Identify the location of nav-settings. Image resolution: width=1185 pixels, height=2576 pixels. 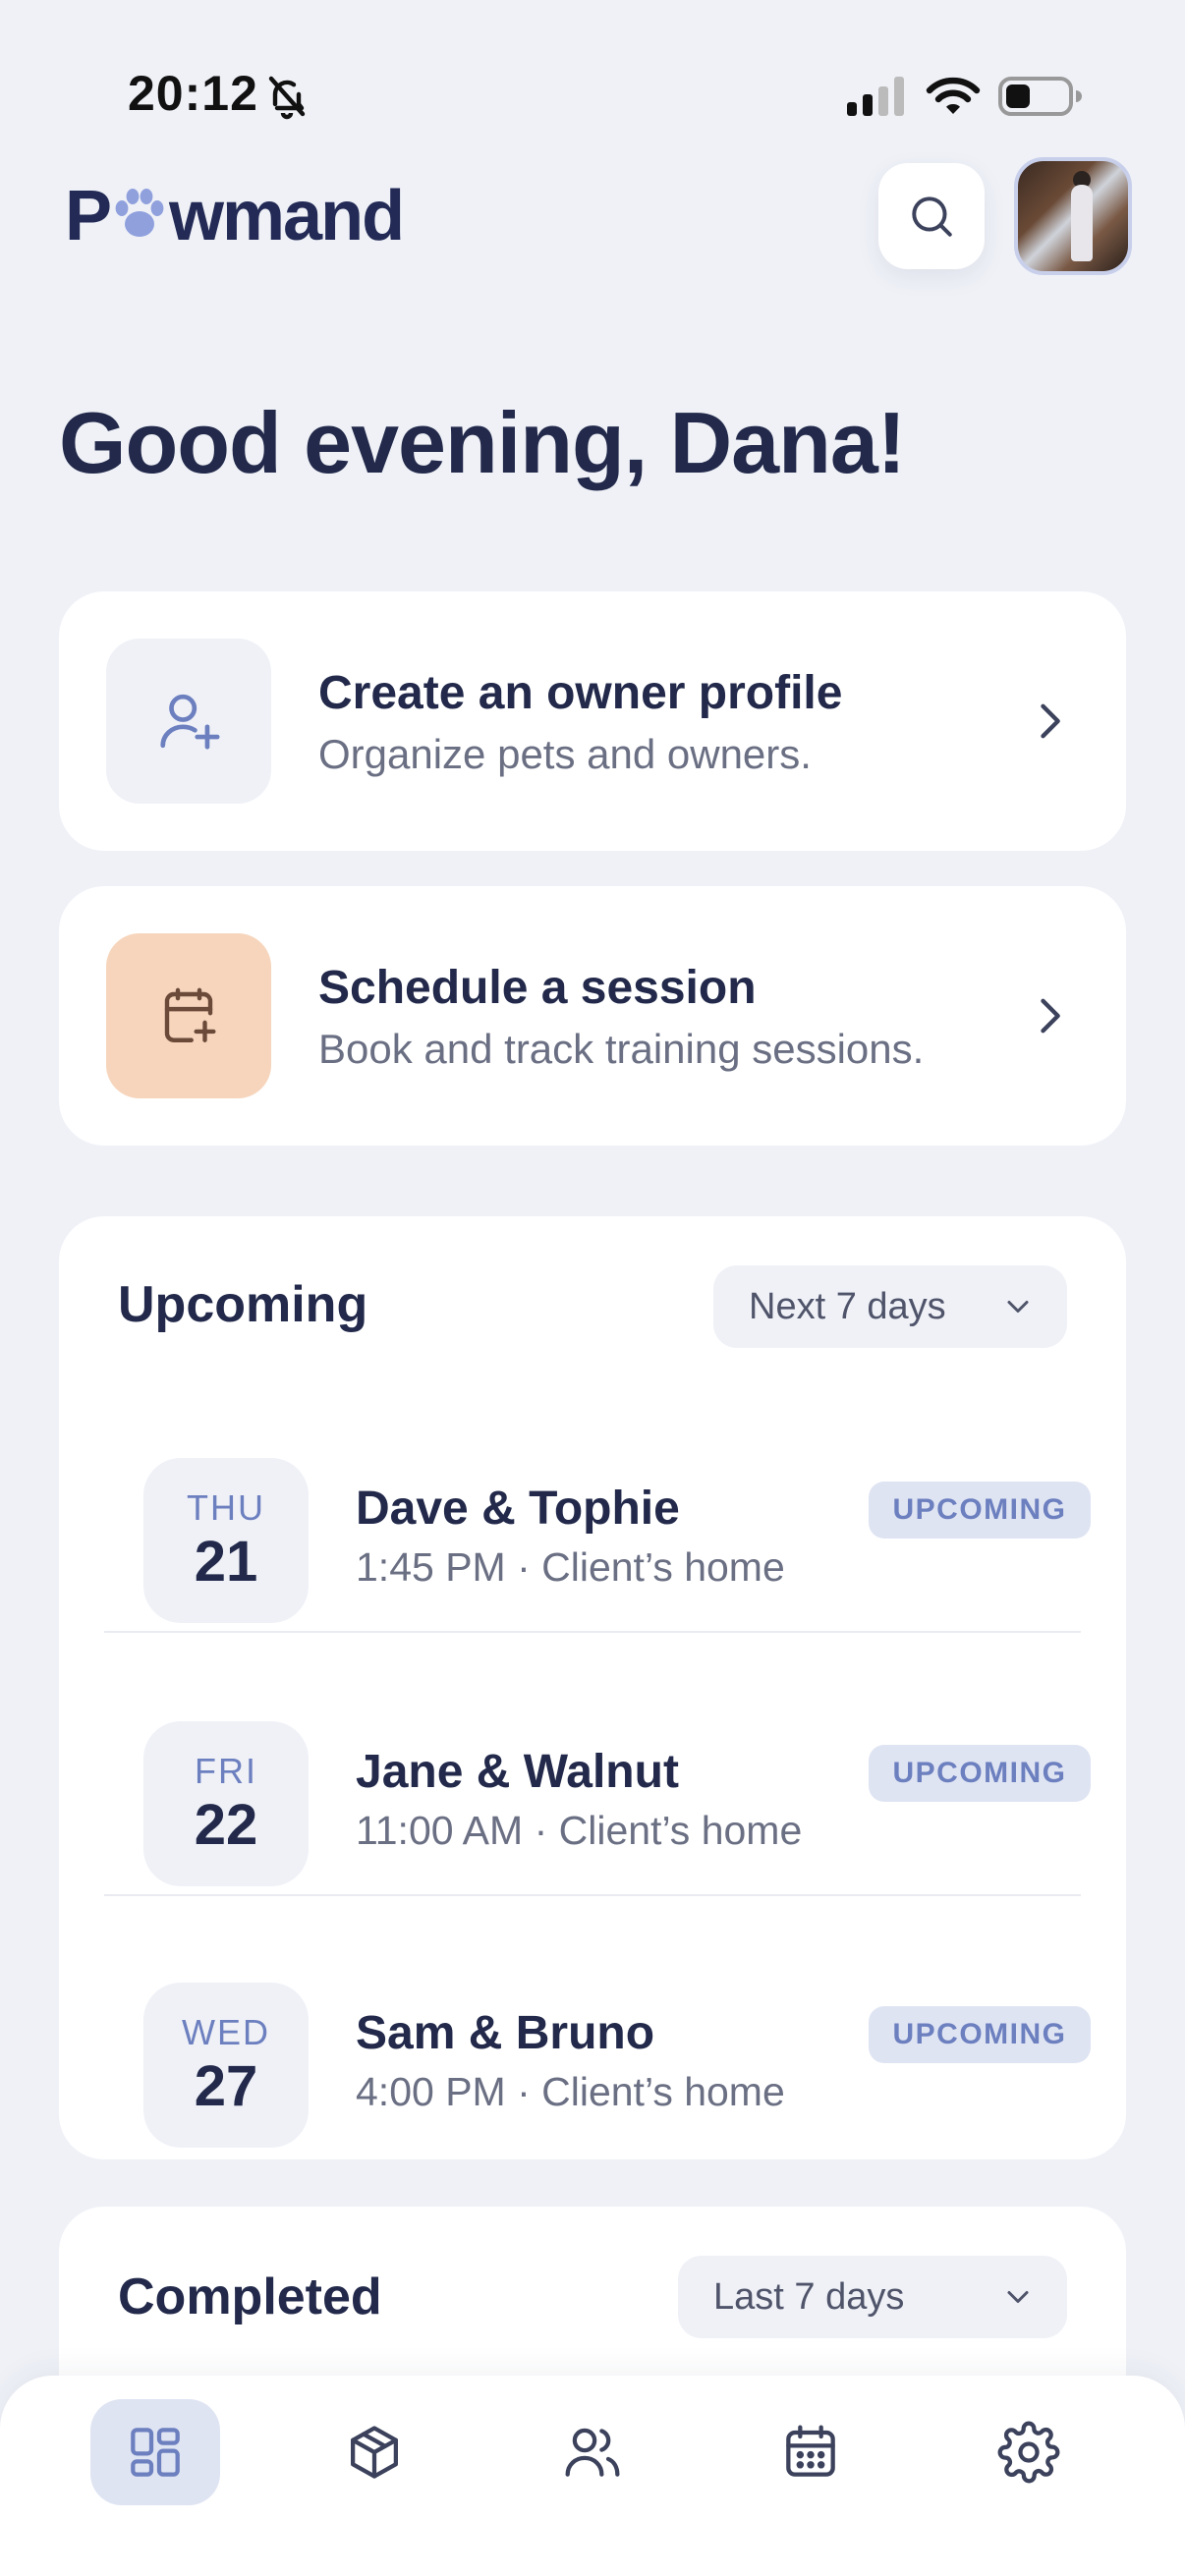
(1029, 2452).